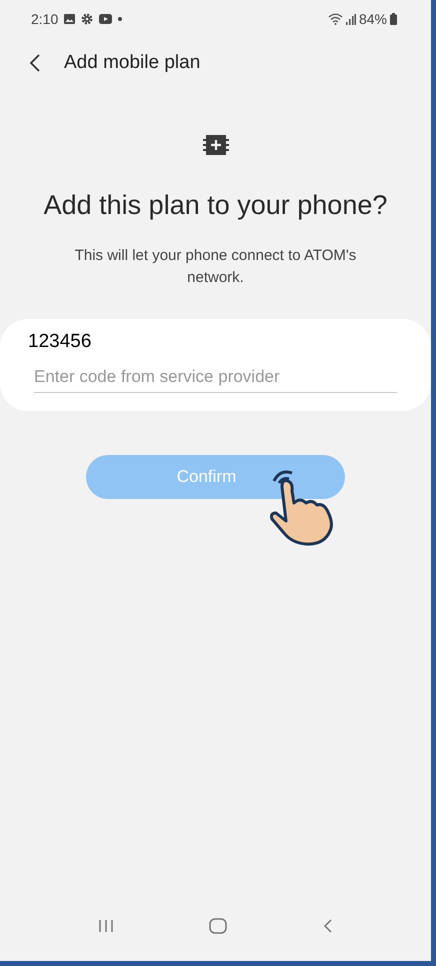 This screenshot has height=966, width=436. I want to click on image-icon, so click(70, 19).